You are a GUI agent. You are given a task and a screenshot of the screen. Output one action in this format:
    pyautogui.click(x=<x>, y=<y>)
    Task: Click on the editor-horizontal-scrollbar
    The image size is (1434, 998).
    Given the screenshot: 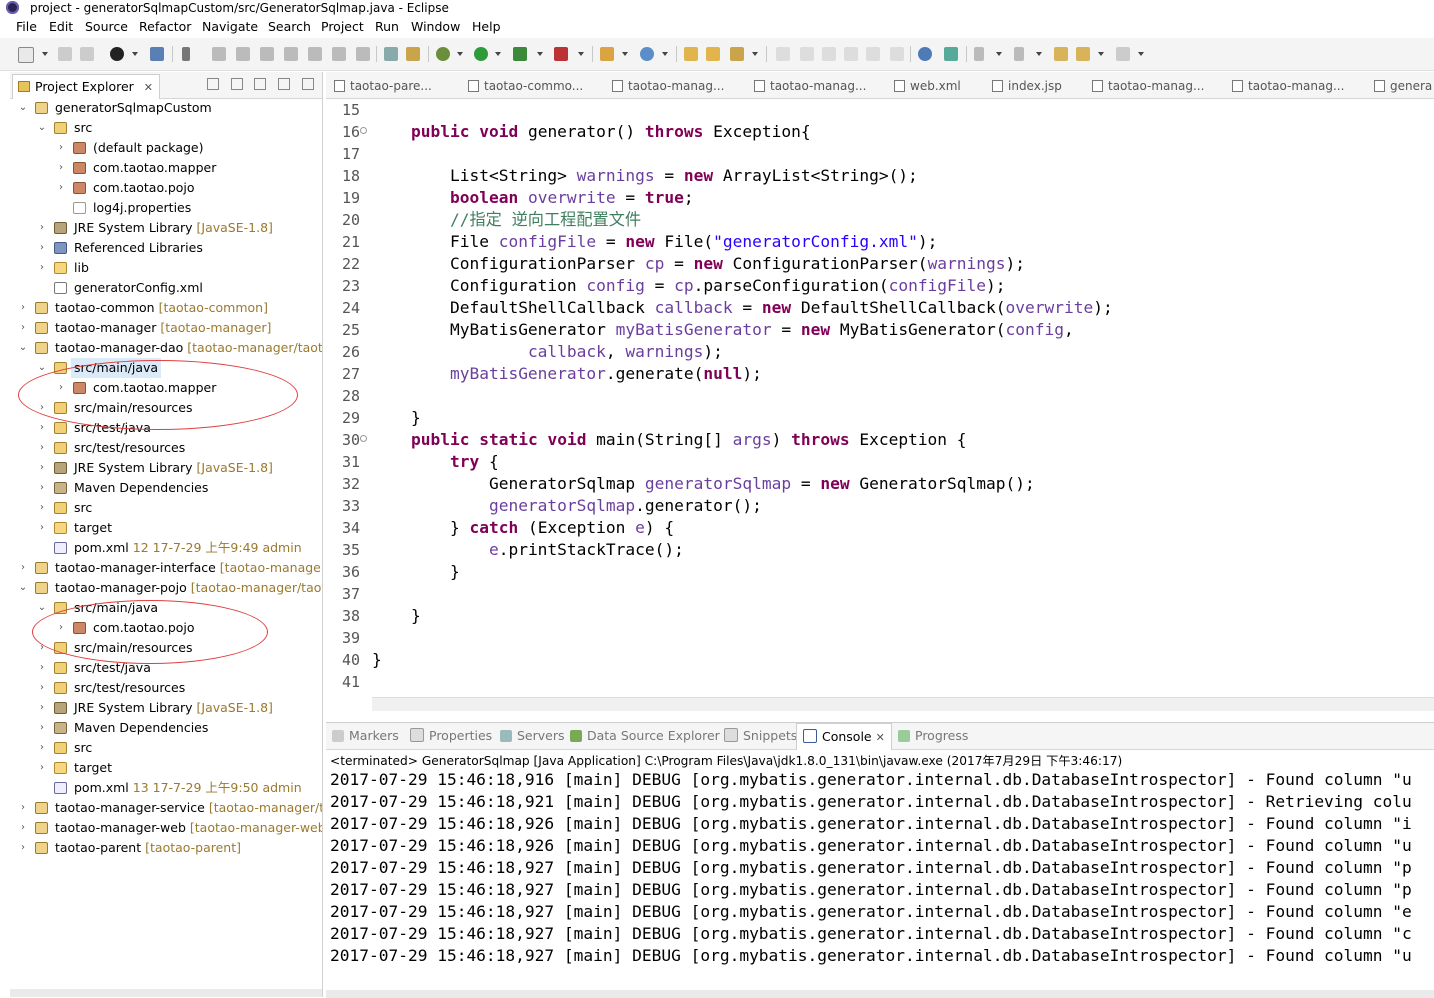 What is the action you would take?
    pyautogui.click(x=903, y=704)
    